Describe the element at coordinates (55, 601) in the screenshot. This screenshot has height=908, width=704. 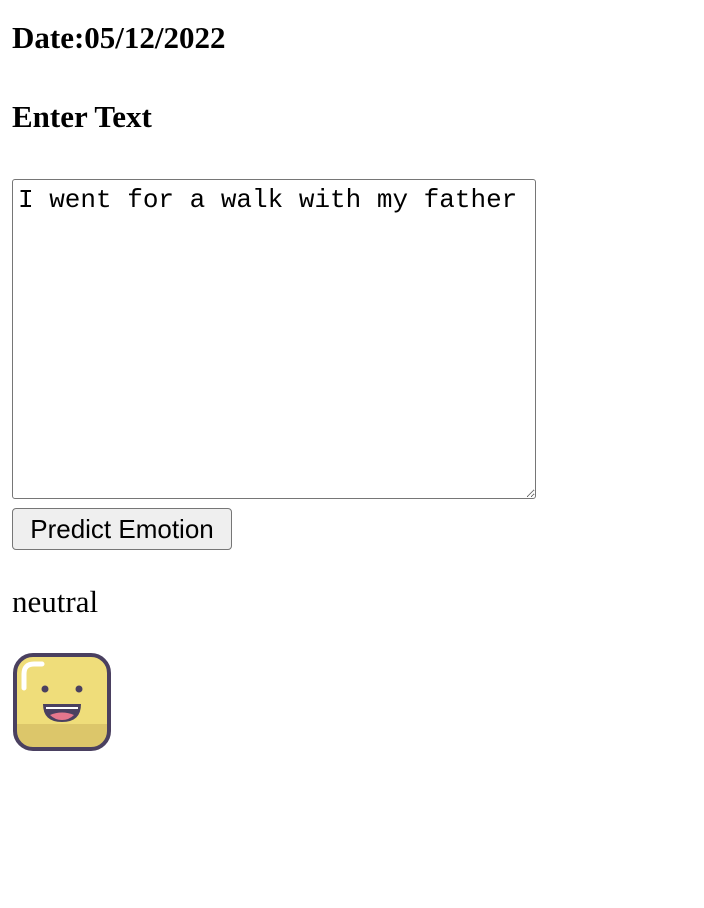
I see `emotion-result: neutral` at that location.